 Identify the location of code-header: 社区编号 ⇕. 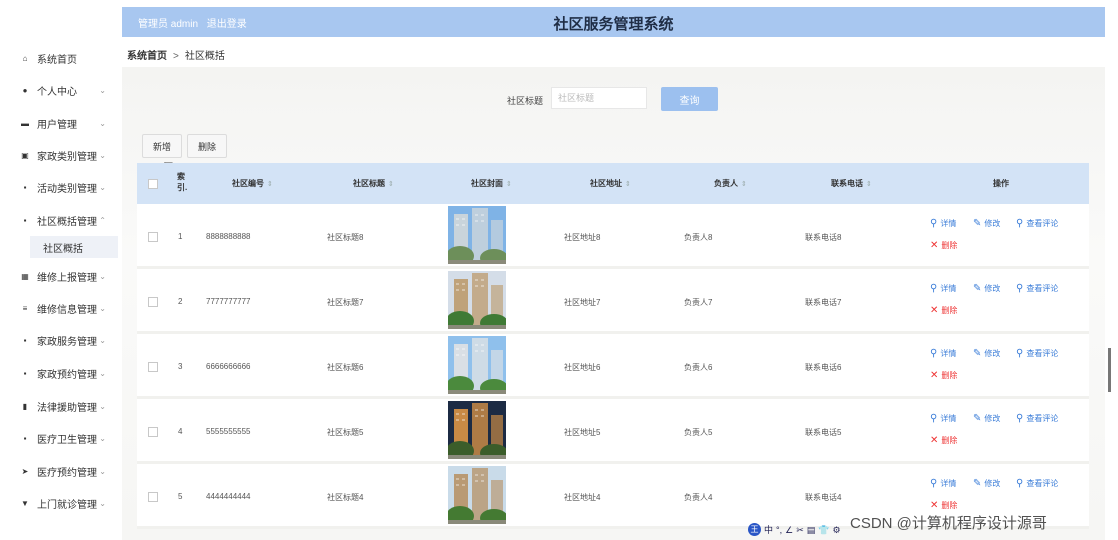
(252, 183).